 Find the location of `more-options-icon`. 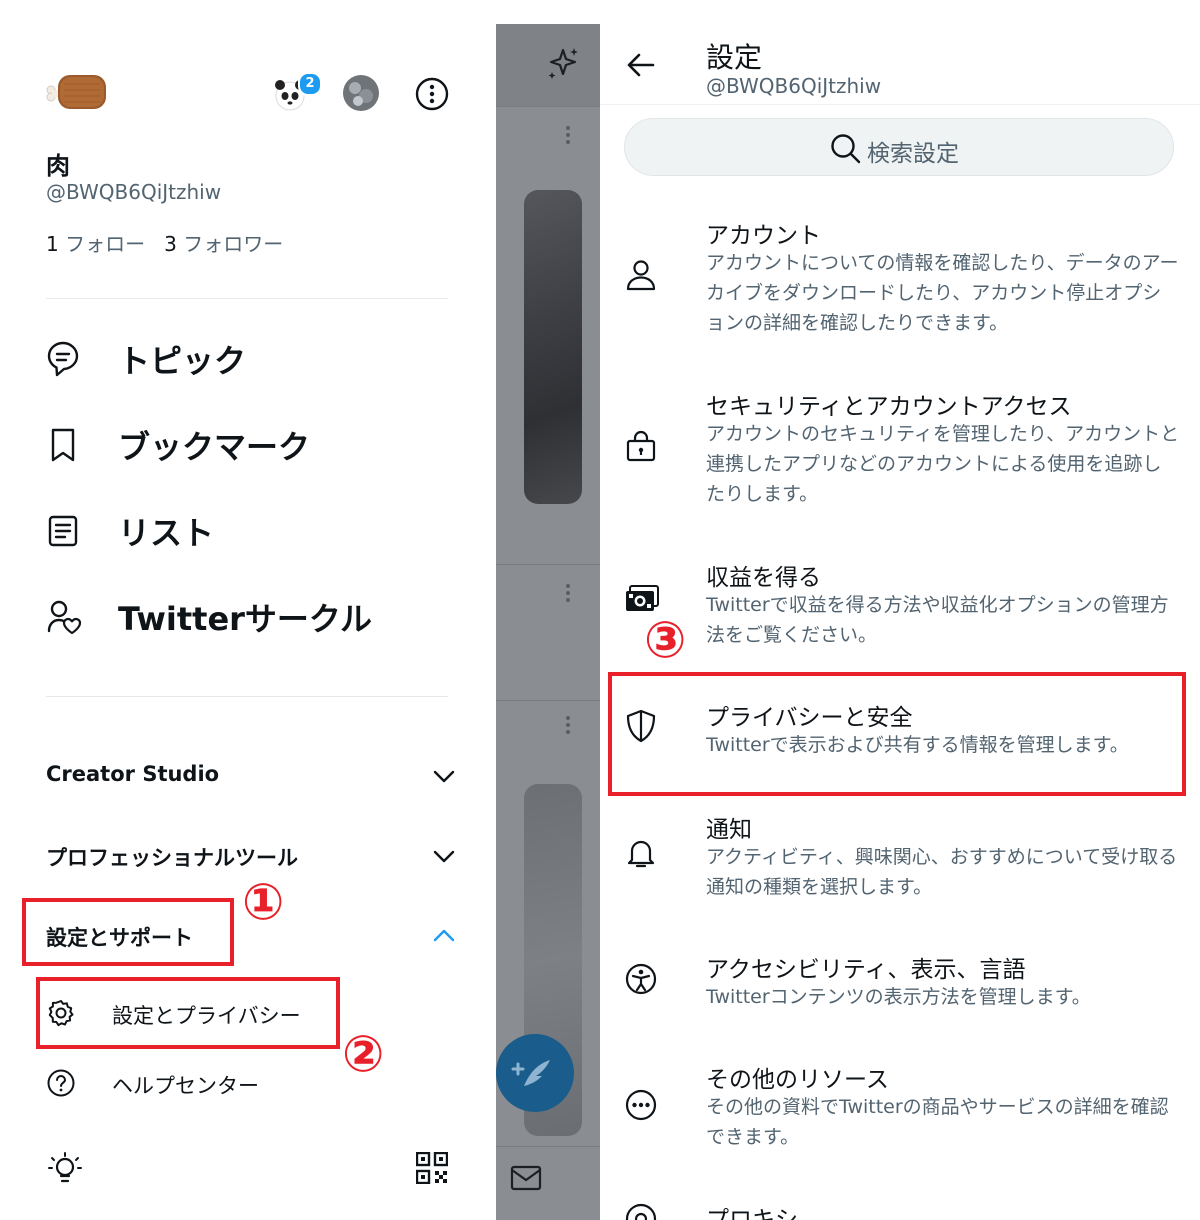

more-options-icon is located at coordinates (432, 94).